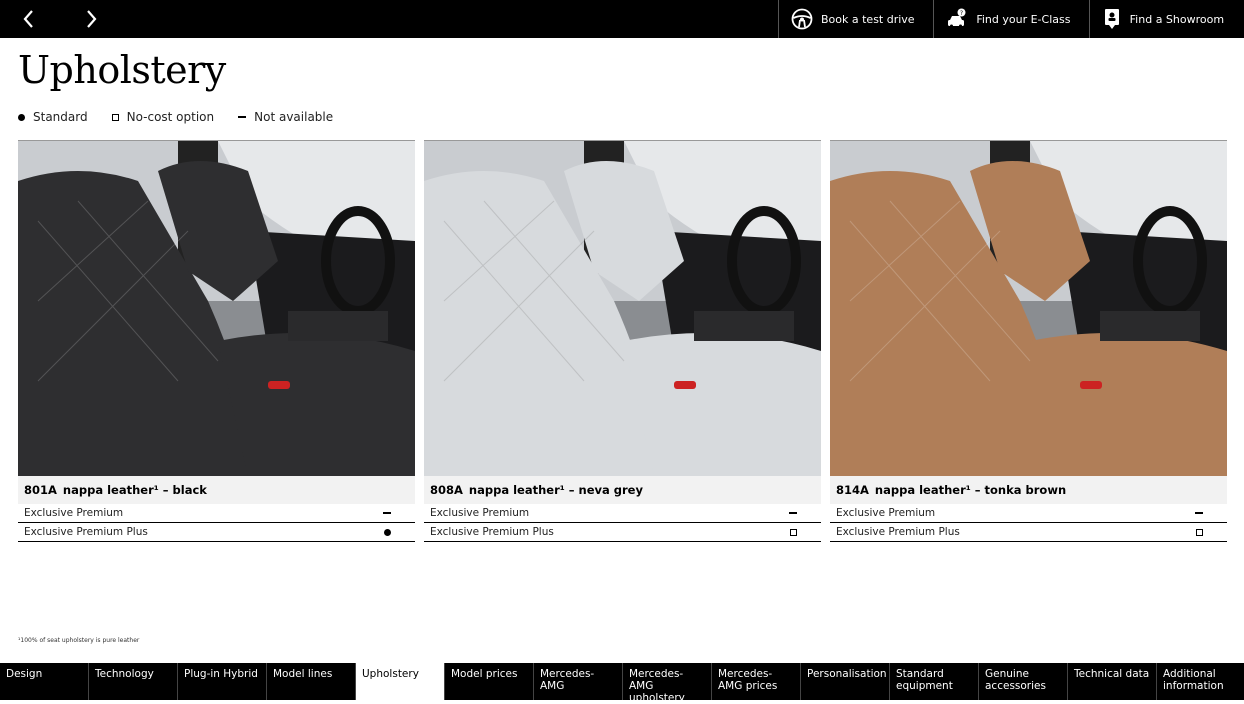  I want to click on legend-not-available: Not available, so click(285, 117).